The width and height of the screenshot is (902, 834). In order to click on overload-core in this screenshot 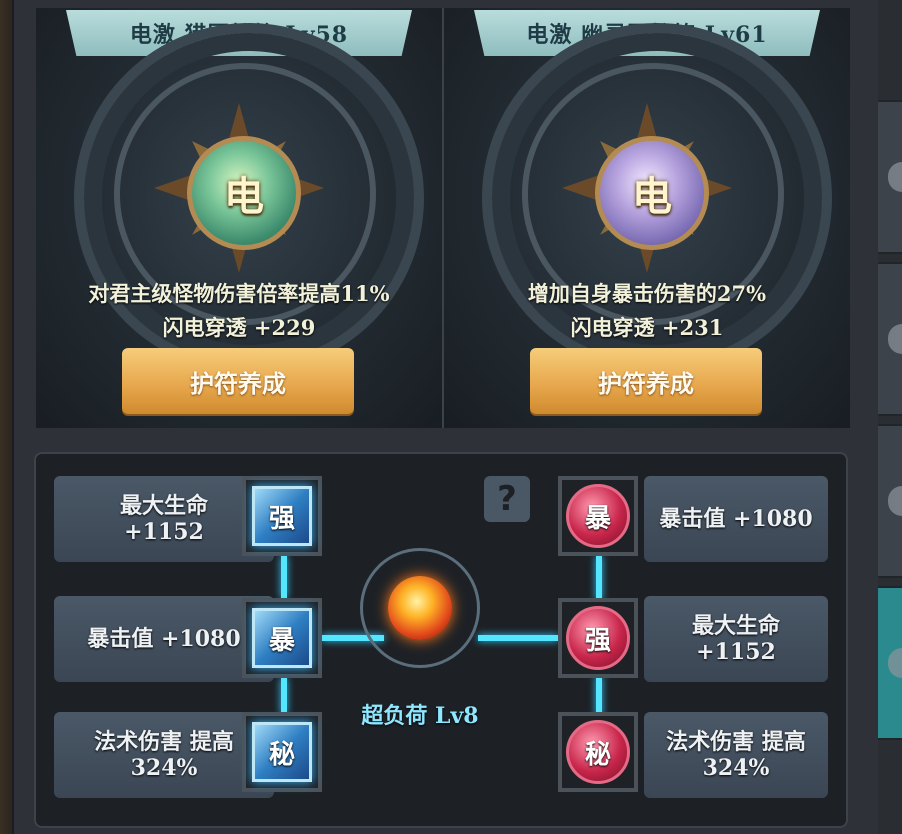, I will do `click(420, 608)`.